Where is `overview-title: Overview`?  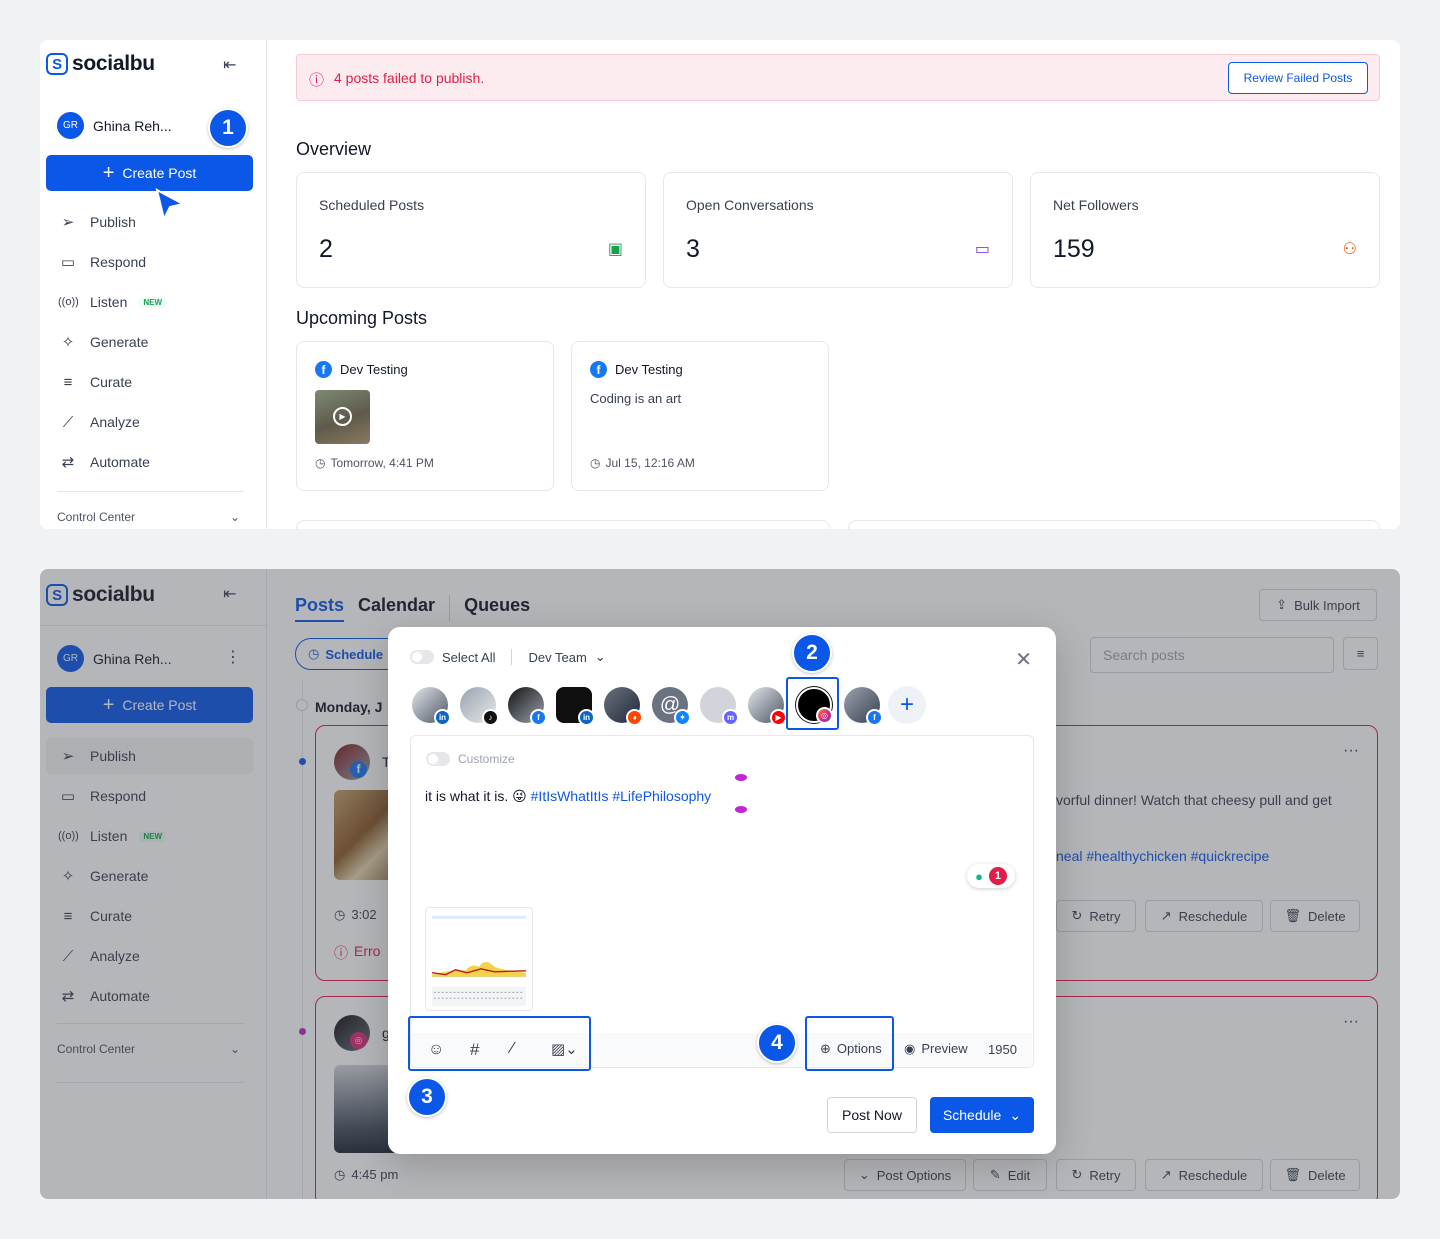 overview-title: Overview is located at coordinates (334, 149).